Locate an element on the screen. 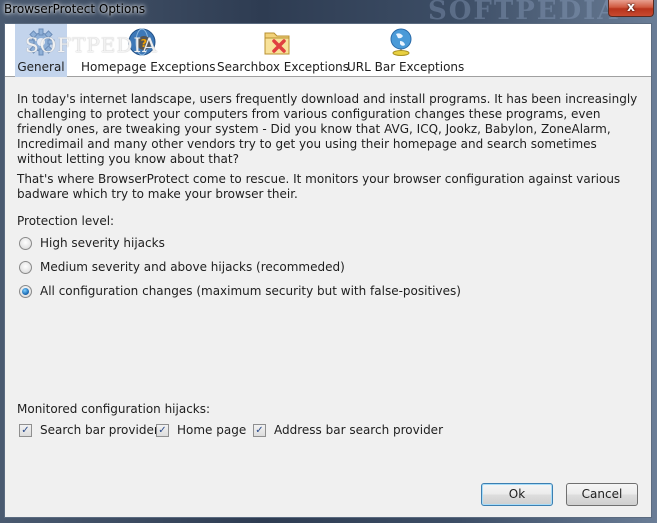  tab-general: General is located at coordinates (41, 50).